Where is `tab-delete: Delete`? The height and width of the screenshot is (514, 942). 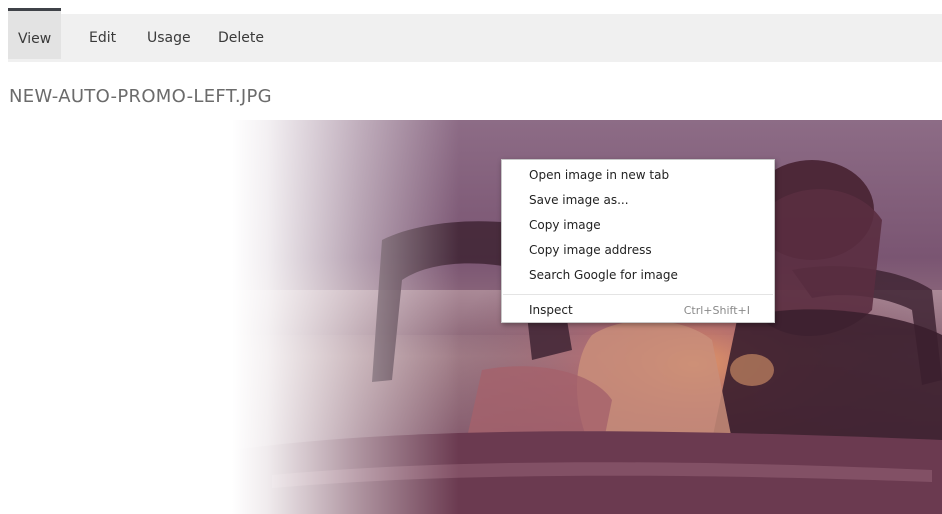
tab-delete: Delete is located at coordinates (241, 38).